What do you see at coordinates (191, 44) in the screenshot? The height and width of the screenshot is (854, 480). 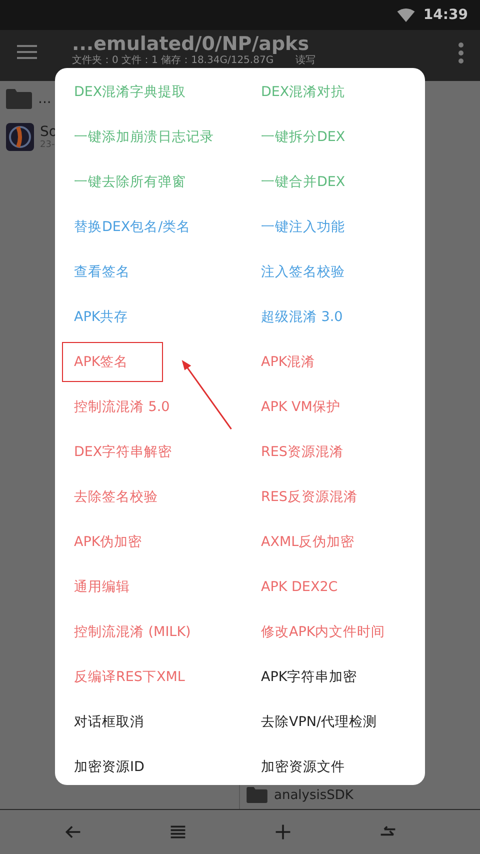 I see `path-title: ...emulated/0/NP/apks` at bounding box center [191, 44].